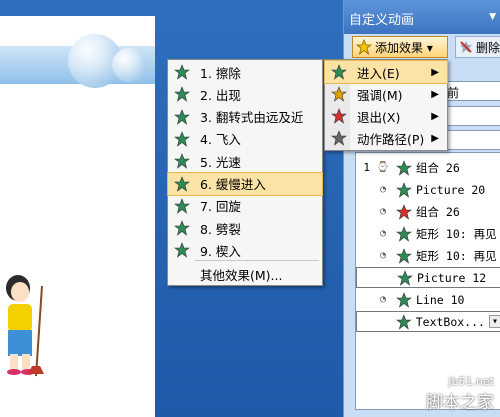 This screenshot has height=417, width=500. Describe the element at coordinates (26, 326) in the screenshot. I see `girl-sweeping-clipart` at that location.